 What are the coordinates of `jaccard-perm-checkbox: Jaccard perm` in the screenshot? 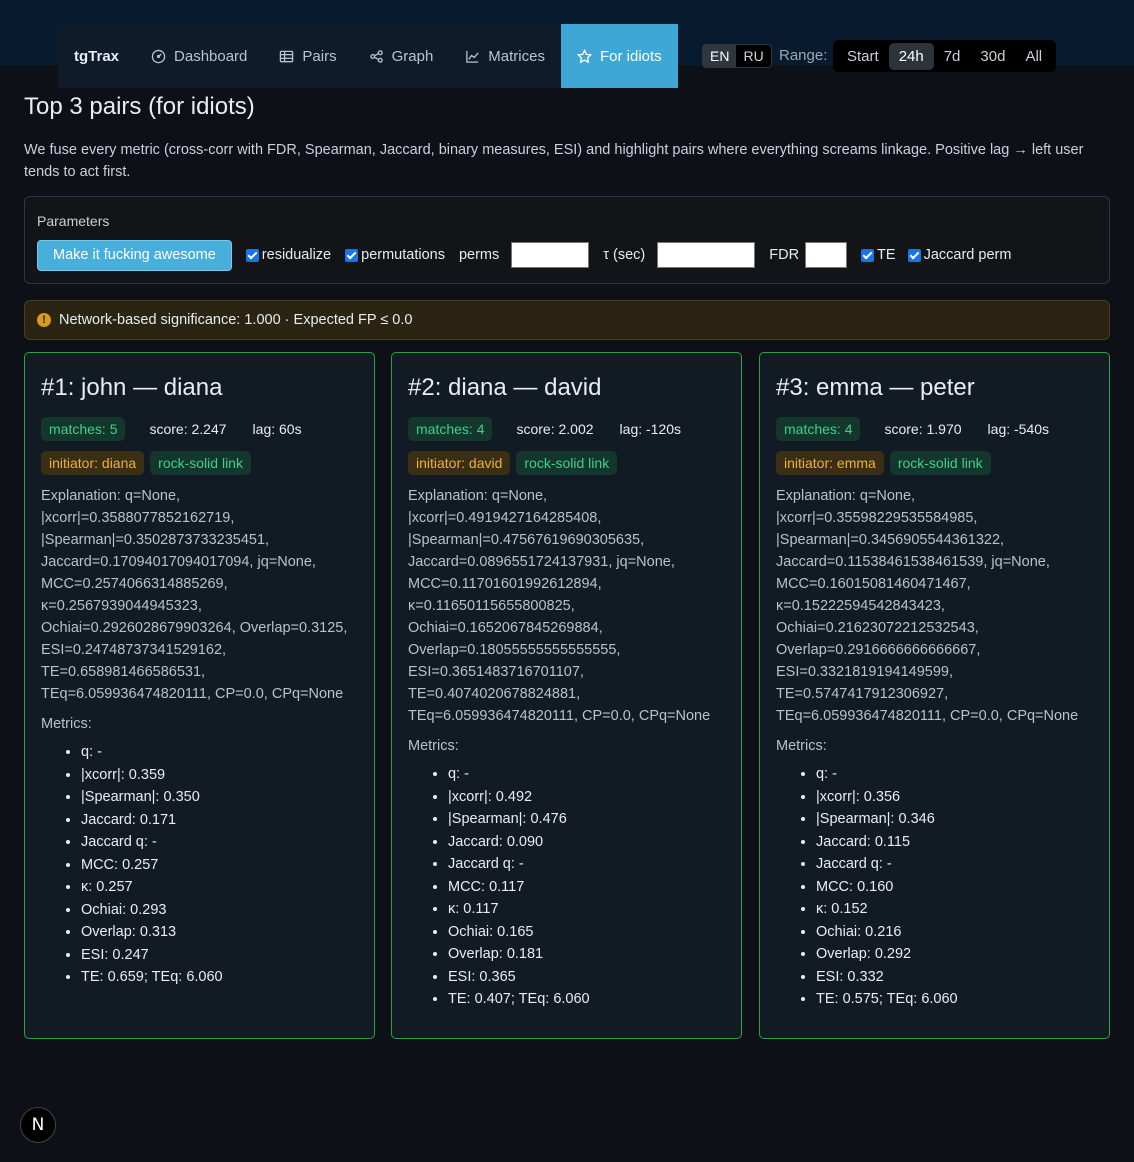 It's located at (959, 255).